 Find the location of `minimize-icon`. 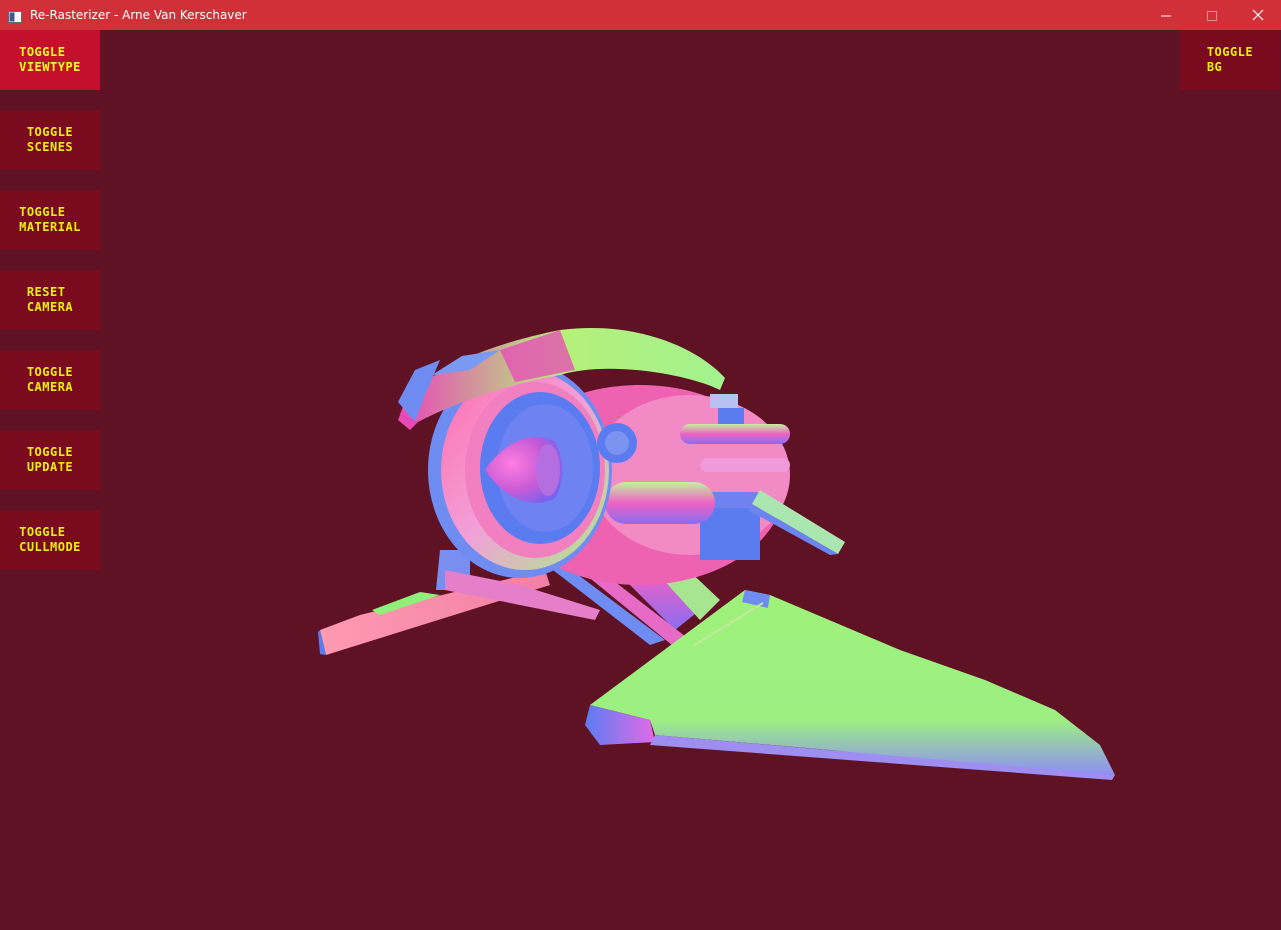

minimize-icon is located at coordinates (1166, 15).